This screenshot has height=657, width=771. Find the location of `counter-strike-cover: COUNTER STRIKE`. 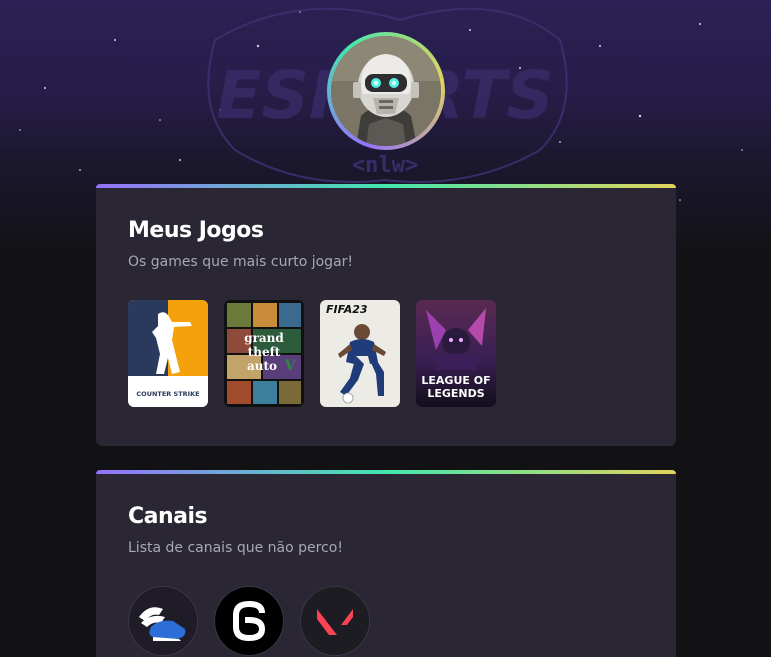

counter-strike-cover: COUNTER STRIKE is located at coordinates (168, 353).